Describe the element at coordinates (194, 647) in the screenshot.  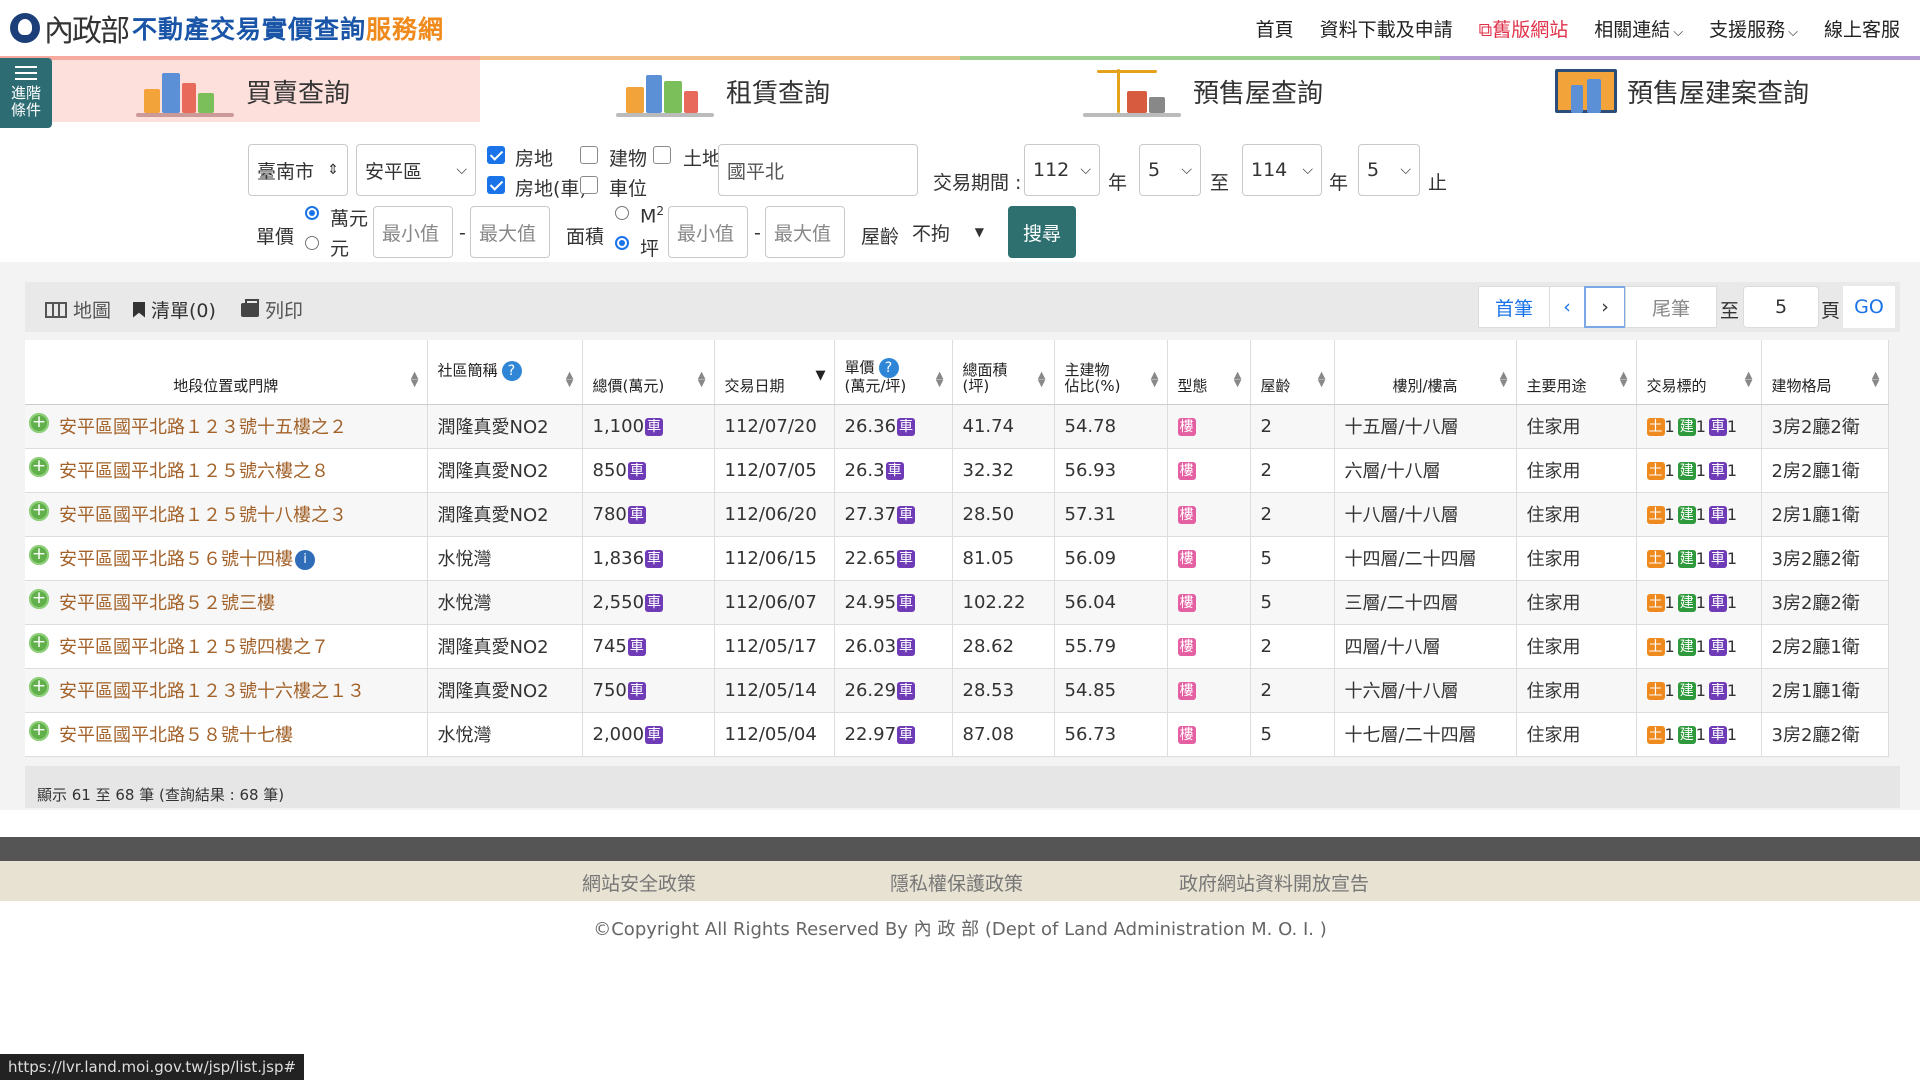
I see `address-link: 安平區國平北路１２５號四樓之７` at that location.